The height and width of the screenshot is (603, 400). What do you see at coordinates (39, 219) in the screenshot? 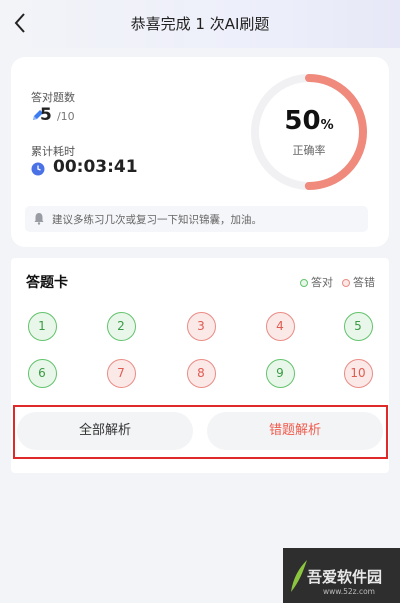
I see `bell-icon` at bounding box center [39, 219].